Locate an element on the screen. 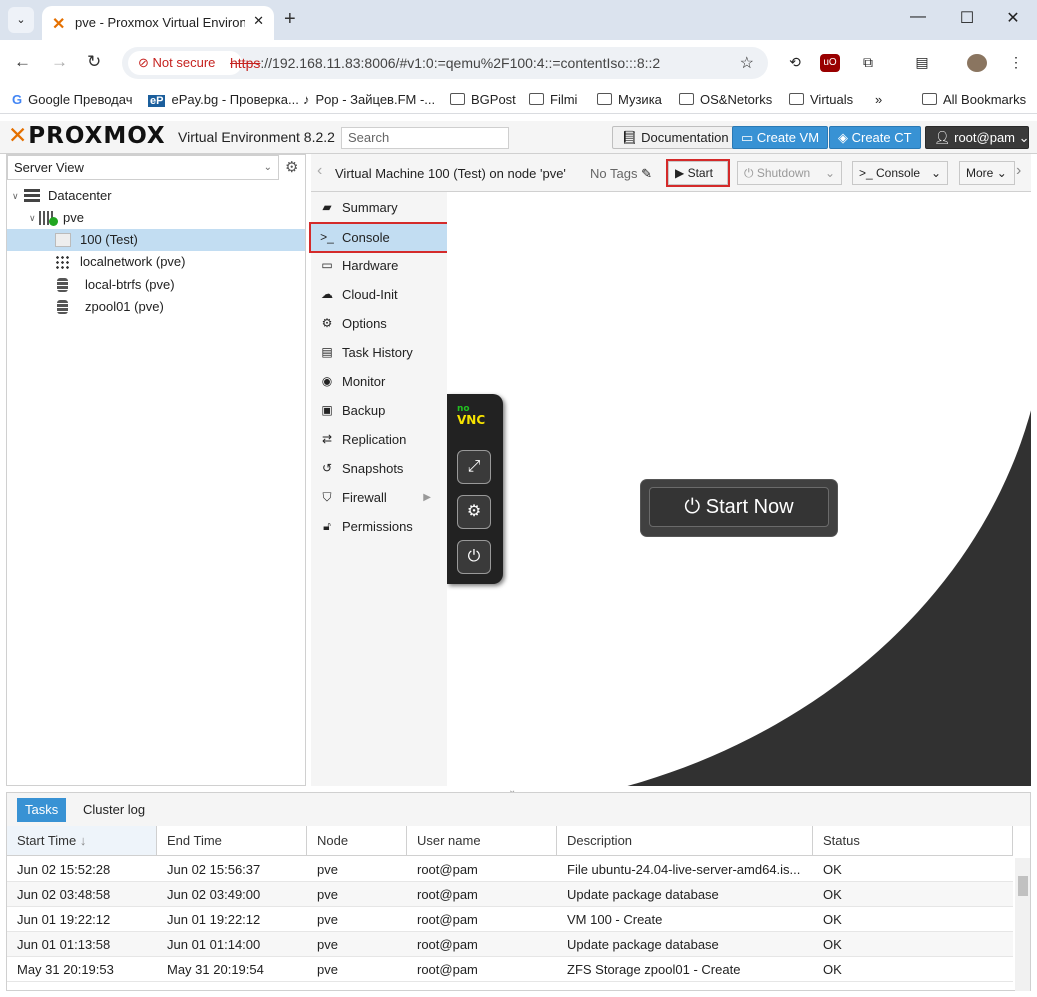 Image resolution: width=1037 pixels, height=997 pixels. reading-list-icon: ▤ is located at coordinates (922, 63).